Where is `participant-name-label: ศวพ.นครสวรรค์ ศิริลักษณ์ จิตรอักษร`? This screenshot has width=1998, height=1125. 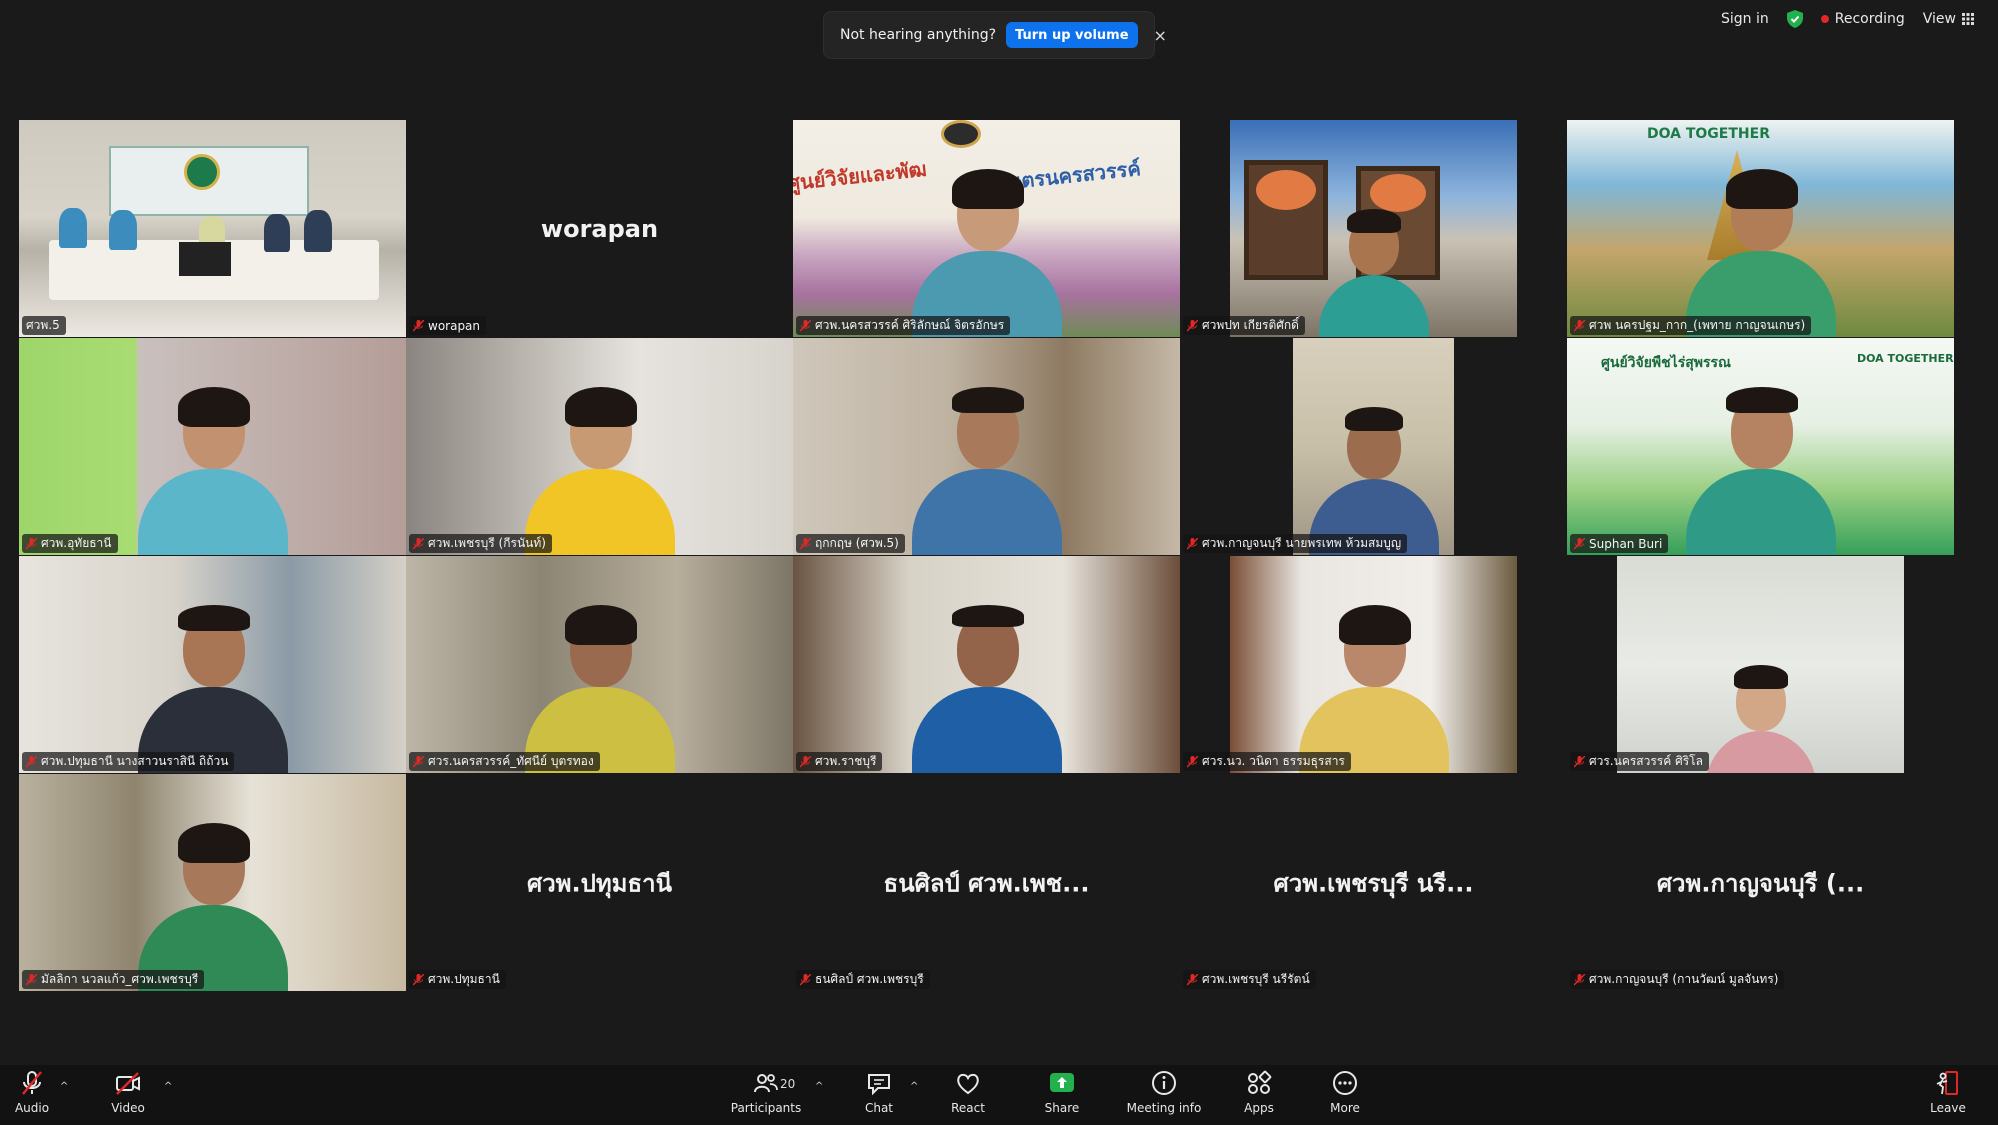
participant-name-label: ศวพ.นครสวรรค์ ศิริลักษณ์ จิตรอักษร is located at coordinates (903, 325).